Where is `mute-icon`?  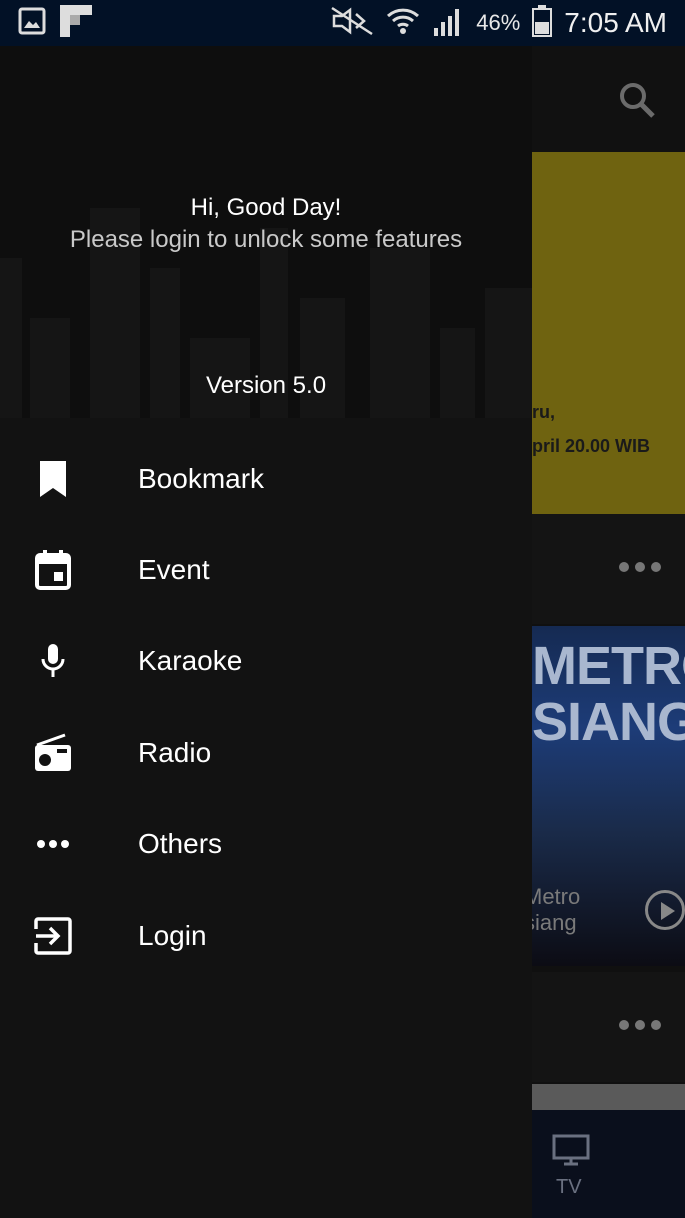
mute-icon is located at coordinates (352, 23).